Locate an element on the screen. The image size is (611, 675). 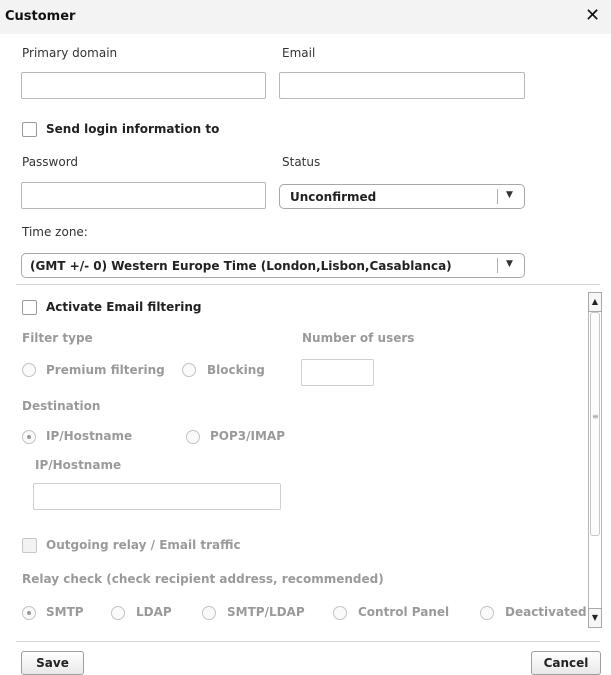
relay-deactivated-radio is located at coordinates (487, 613).